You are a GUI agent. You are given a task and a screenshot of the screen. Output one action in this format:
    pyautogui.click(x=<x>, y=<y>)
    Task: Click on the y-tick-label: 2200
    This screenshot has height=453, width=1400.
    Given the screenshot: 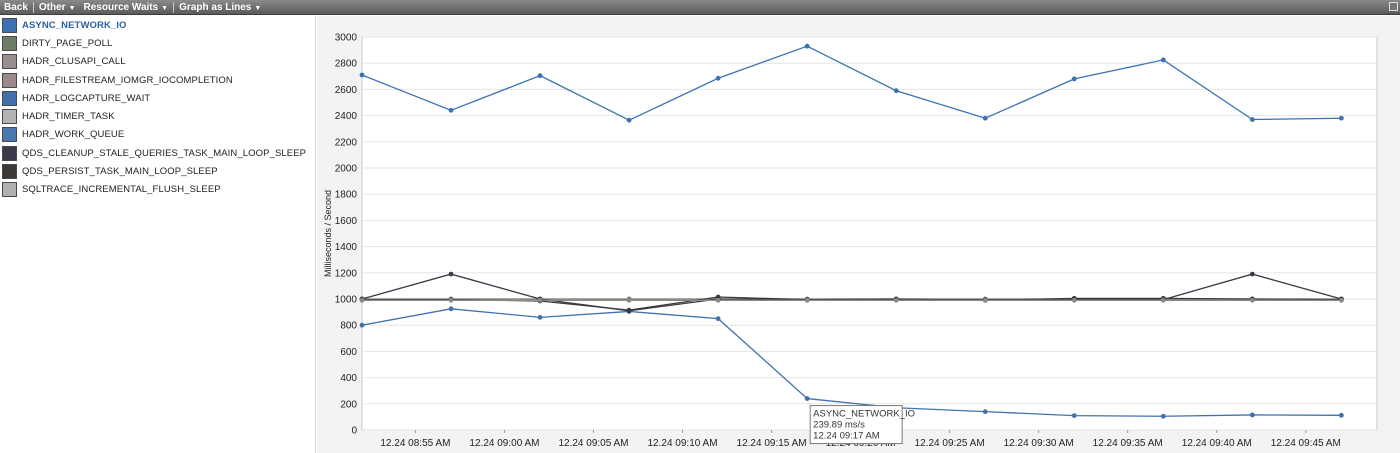 What is the action you would take?
    pyautogui.click(x=346, y=142)
    